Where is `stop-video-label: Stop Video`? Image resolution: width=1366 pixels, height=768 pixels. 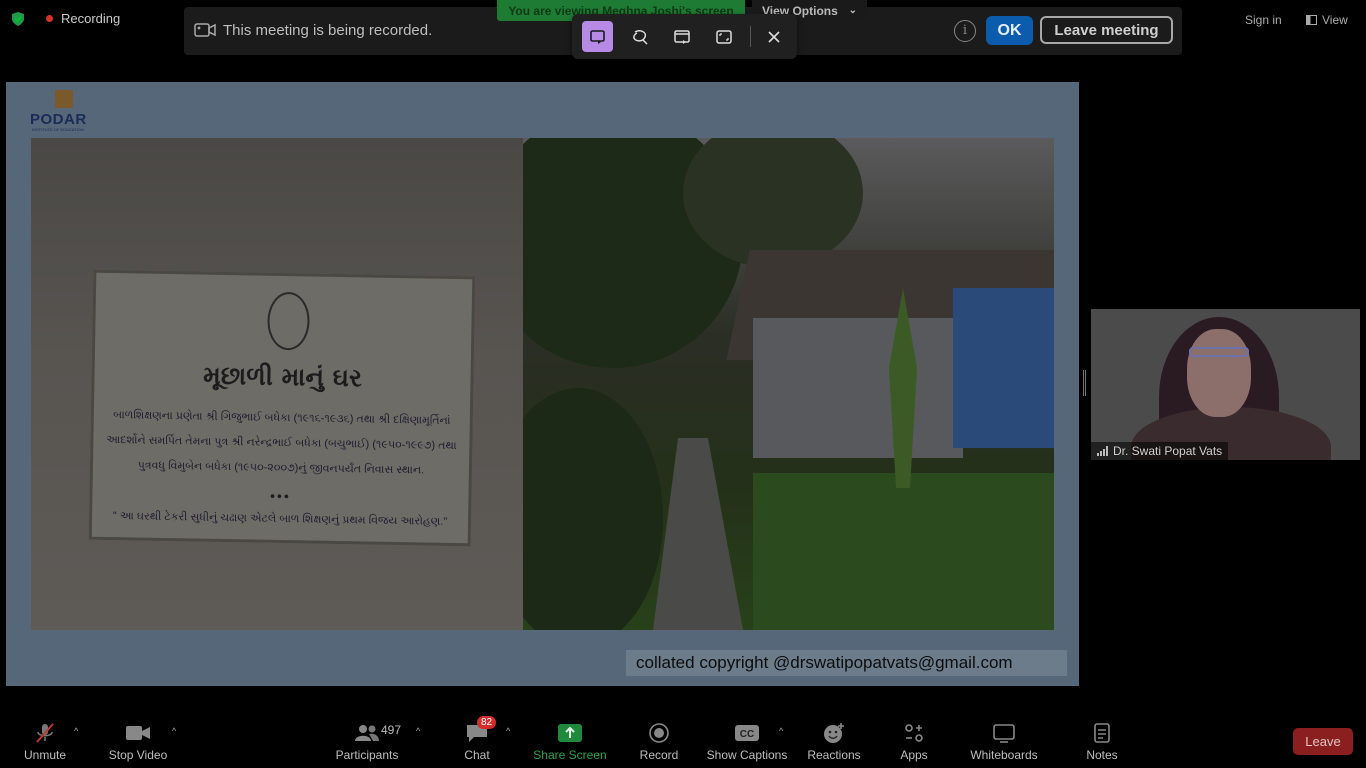 stop-video-label: Stop Video is located at coordinates (138, 755).